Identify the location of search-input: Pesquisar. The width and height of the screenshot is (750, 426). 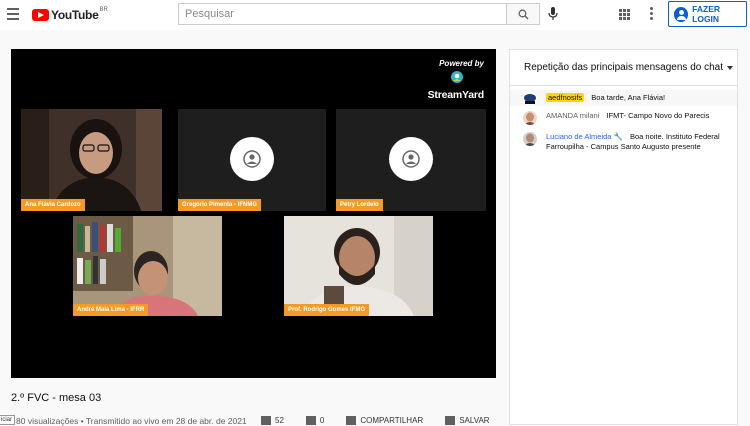
(342, 14).